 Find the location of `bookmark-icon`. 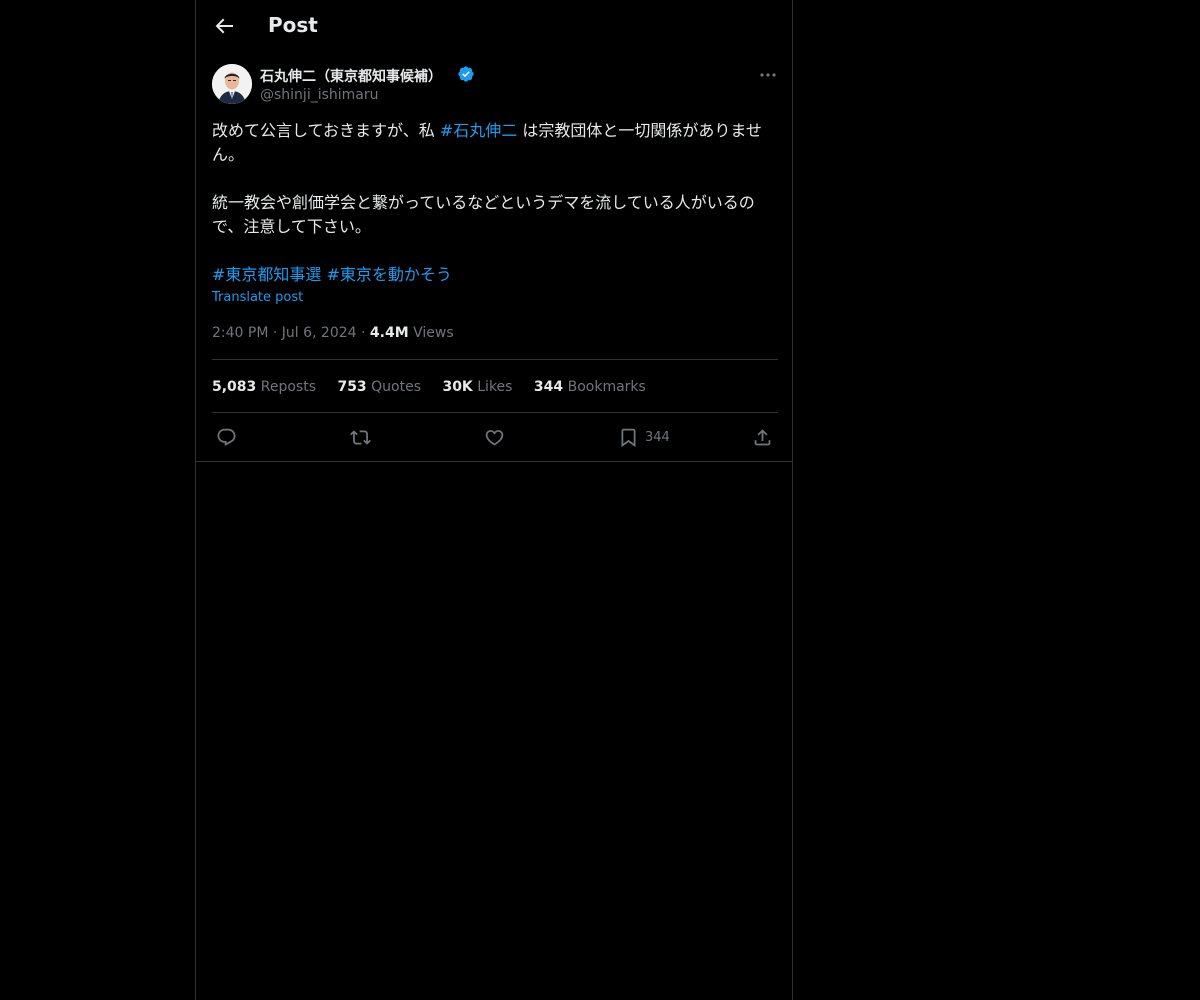

bookmark-icon is located at coordinates (628, 437).